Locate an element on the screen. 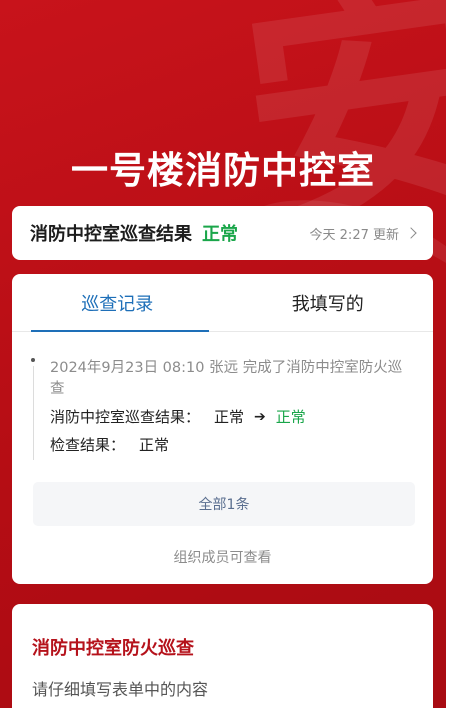 The height and width of the screenshot is (708, 452). status-value: 正常 is located at coordinates (220, 234).